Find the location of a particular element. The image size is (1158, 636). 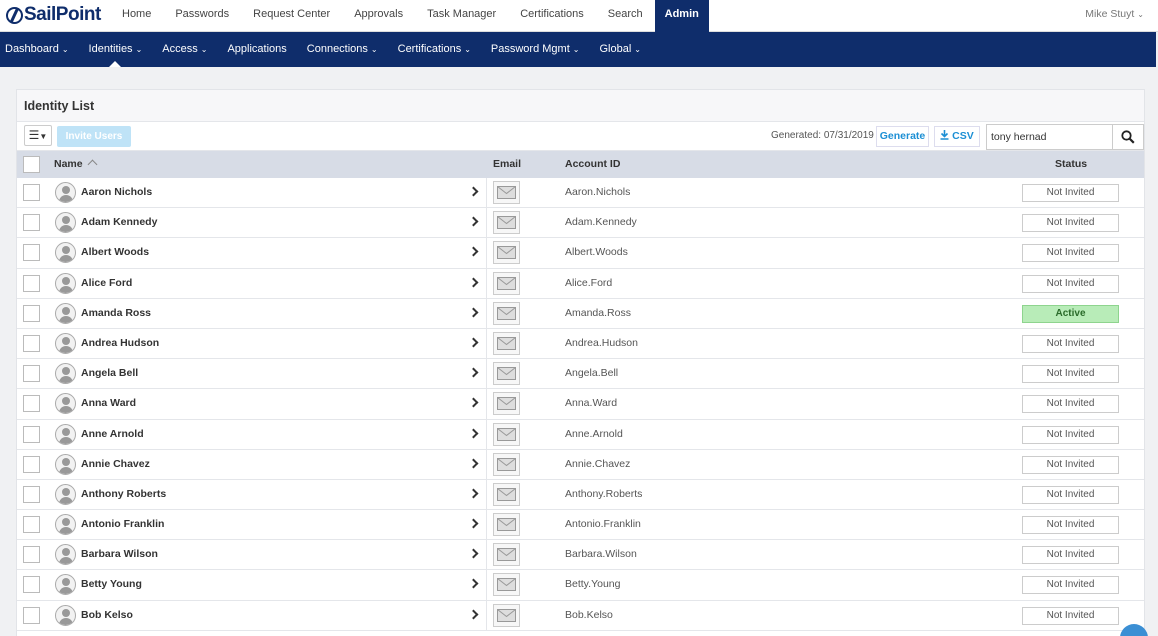

sub-nav-item-applications: Applications is located at coordinates (256, 49).